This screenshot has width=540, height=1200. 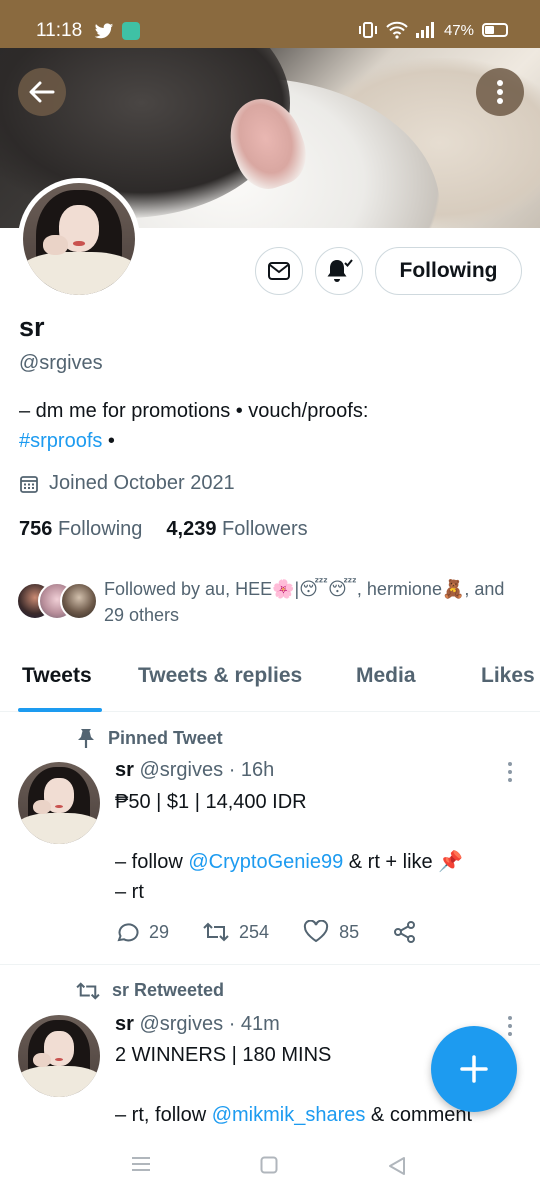 What do you see at coordinates (194, 411) in the screenshot?
I see `bio-text: – dm me for promotions • vouch/proofs:` at bounding box center [194, 411].